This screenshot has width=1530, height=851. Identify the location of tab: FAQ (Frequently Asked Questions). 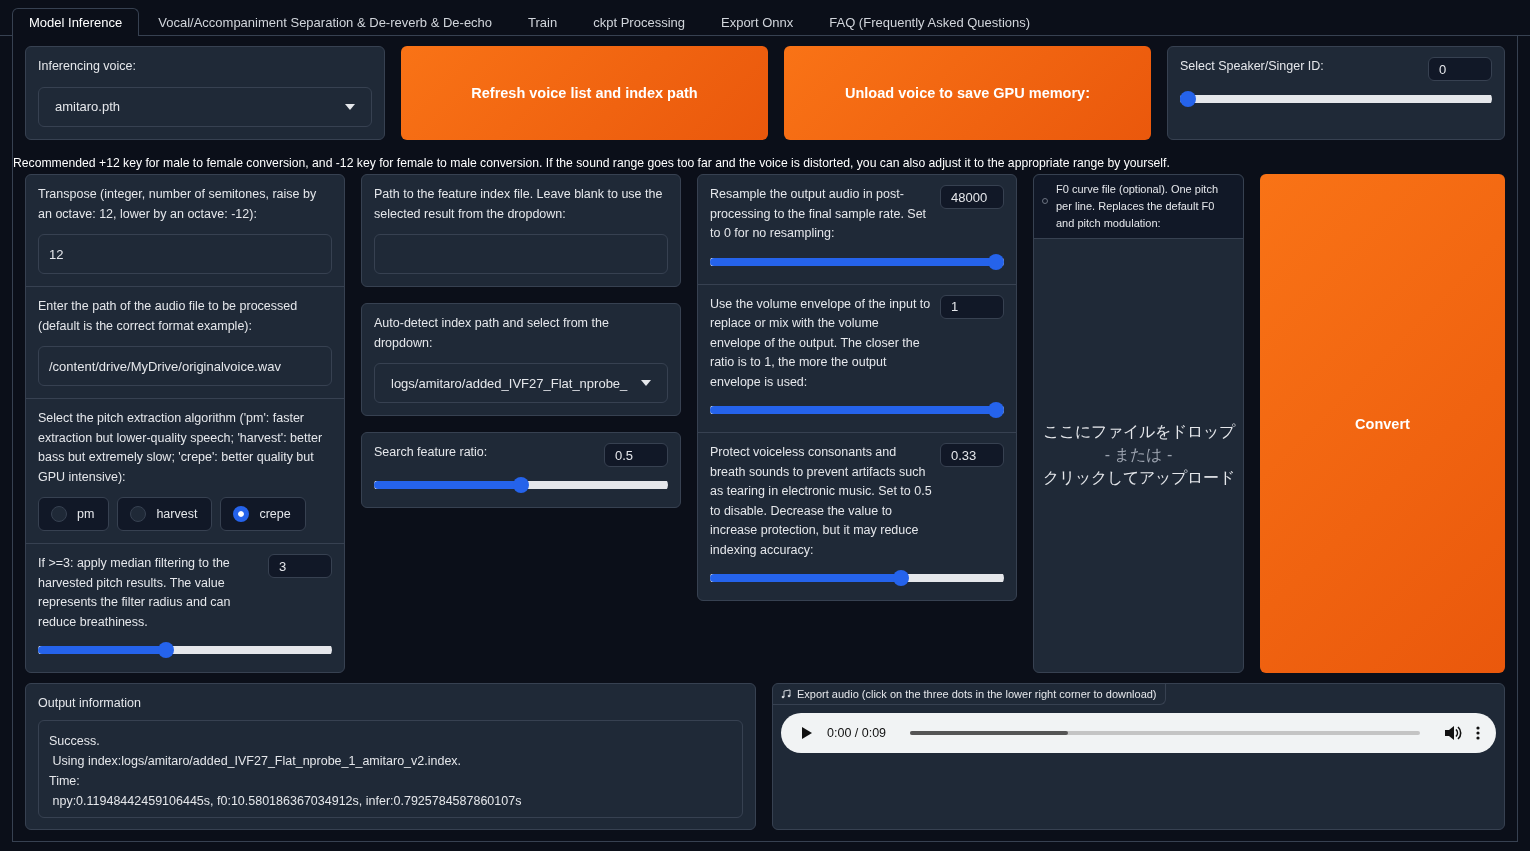
(930, 22).